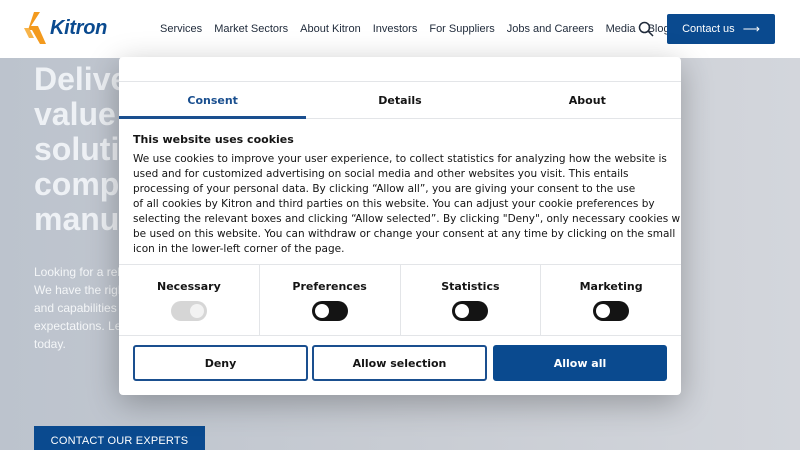 The image size is (800, 450). I want to click on hero-title-line: value, so click(75, 114).